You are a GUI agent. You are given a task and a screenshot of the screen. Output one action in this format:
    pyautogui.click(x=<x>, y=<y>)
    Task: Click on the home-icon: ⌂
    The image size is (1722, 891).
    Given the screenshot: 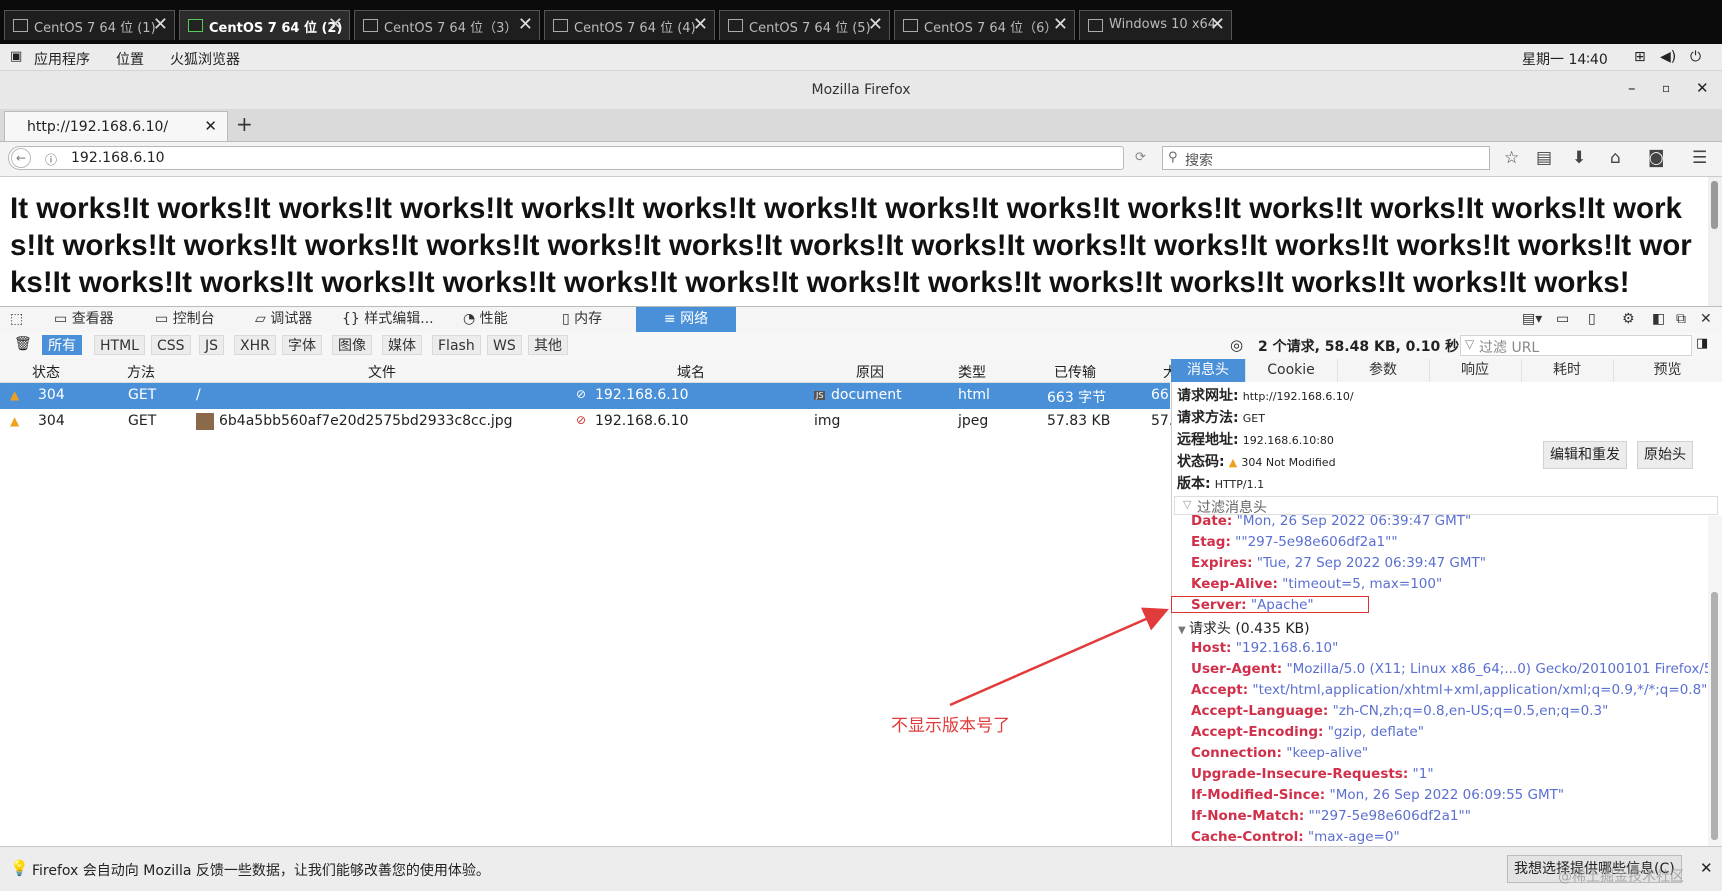 What is the action you would take?
    pyautogui.click(x=1615, y=158)
    